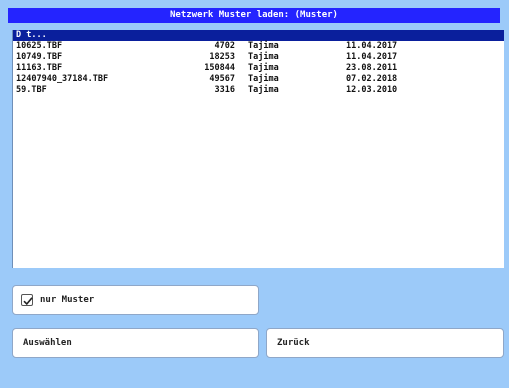 Image resolution: width=509 pixels, height=388 pixels. What do you see at coordinates (372, 90) in the screenshot?
I see `file-date: 12.03.2010` at bounding box center [372, 90].